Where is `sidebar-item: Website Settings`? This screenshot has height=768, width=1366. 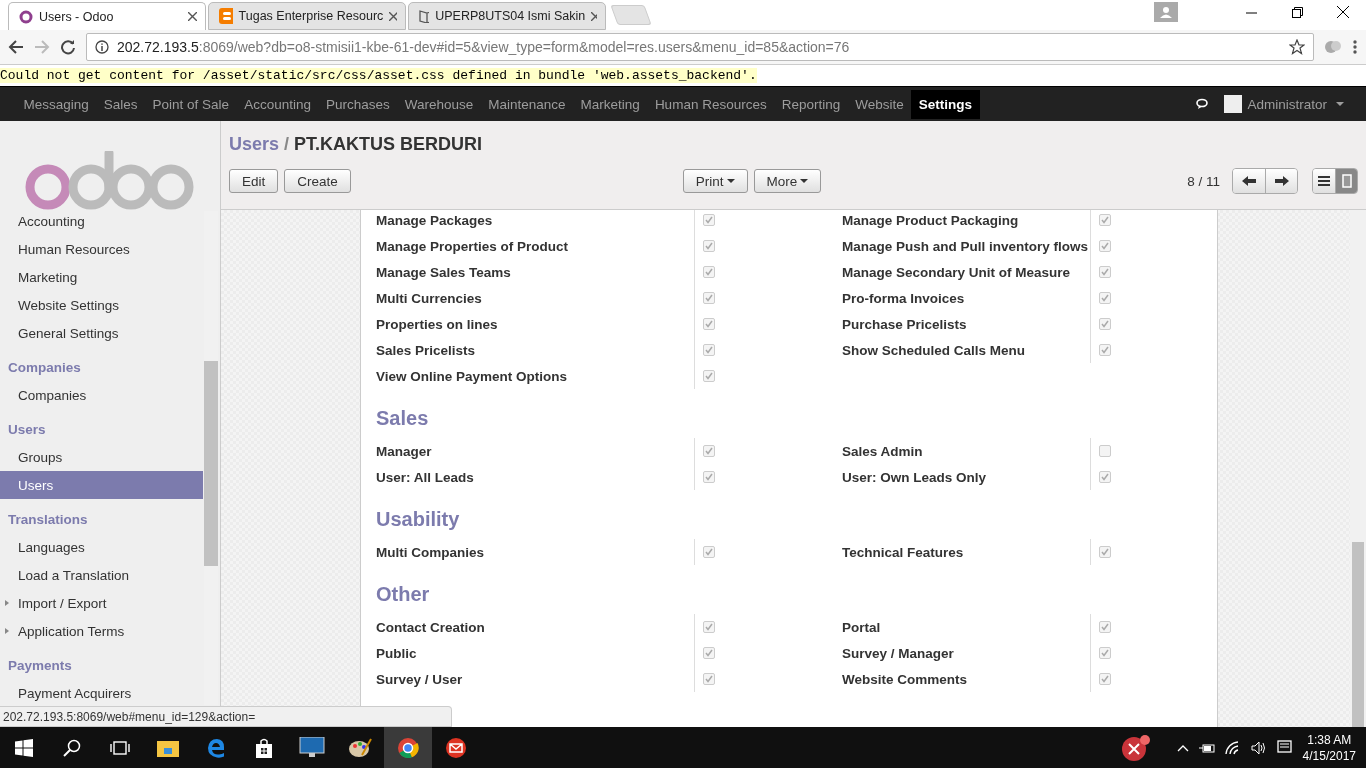
sidebar-item: Website Settings is located at coordinates (101, 305).